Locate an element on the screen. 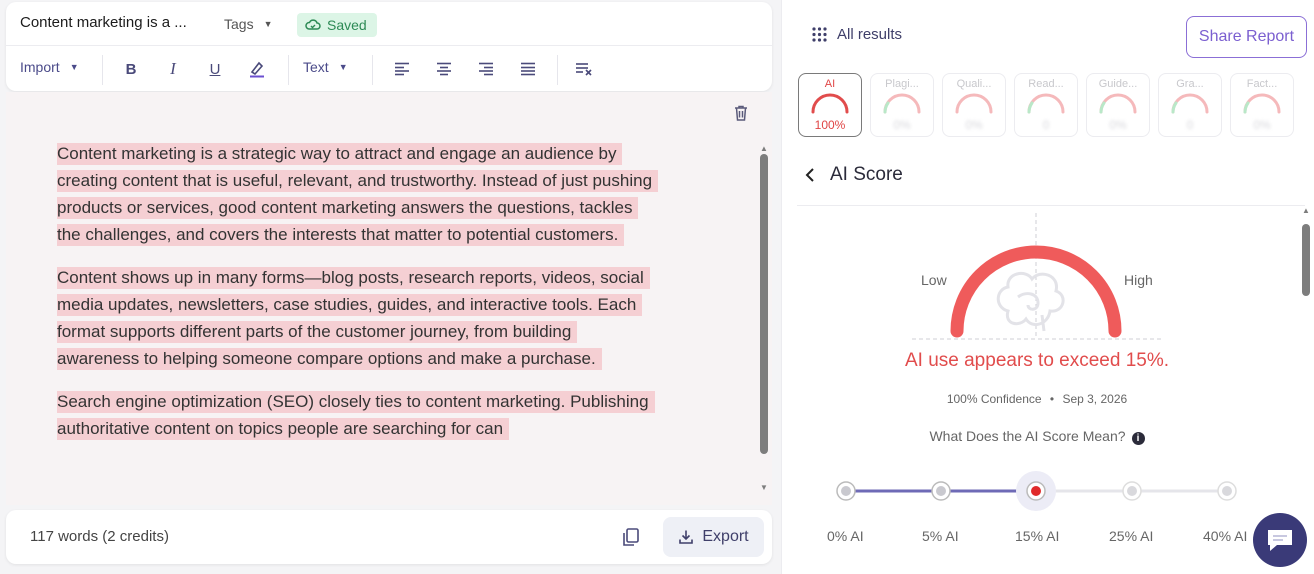 The image size is (1314, 574). share-report-button: Share Report is located at coordinates (1246, 37).